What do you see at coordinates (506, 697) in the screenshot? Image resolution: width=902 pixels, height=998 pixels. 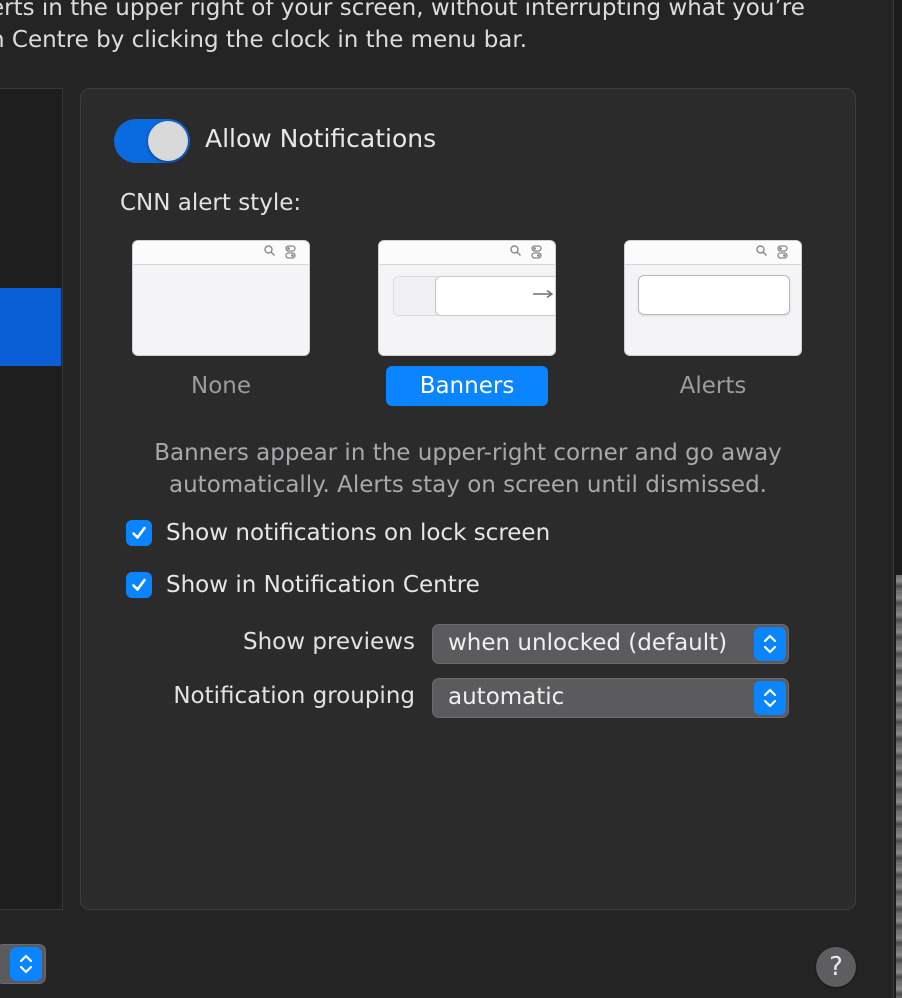 I see `notification-grouping-value: automatic` at bounding box center [506, 697].